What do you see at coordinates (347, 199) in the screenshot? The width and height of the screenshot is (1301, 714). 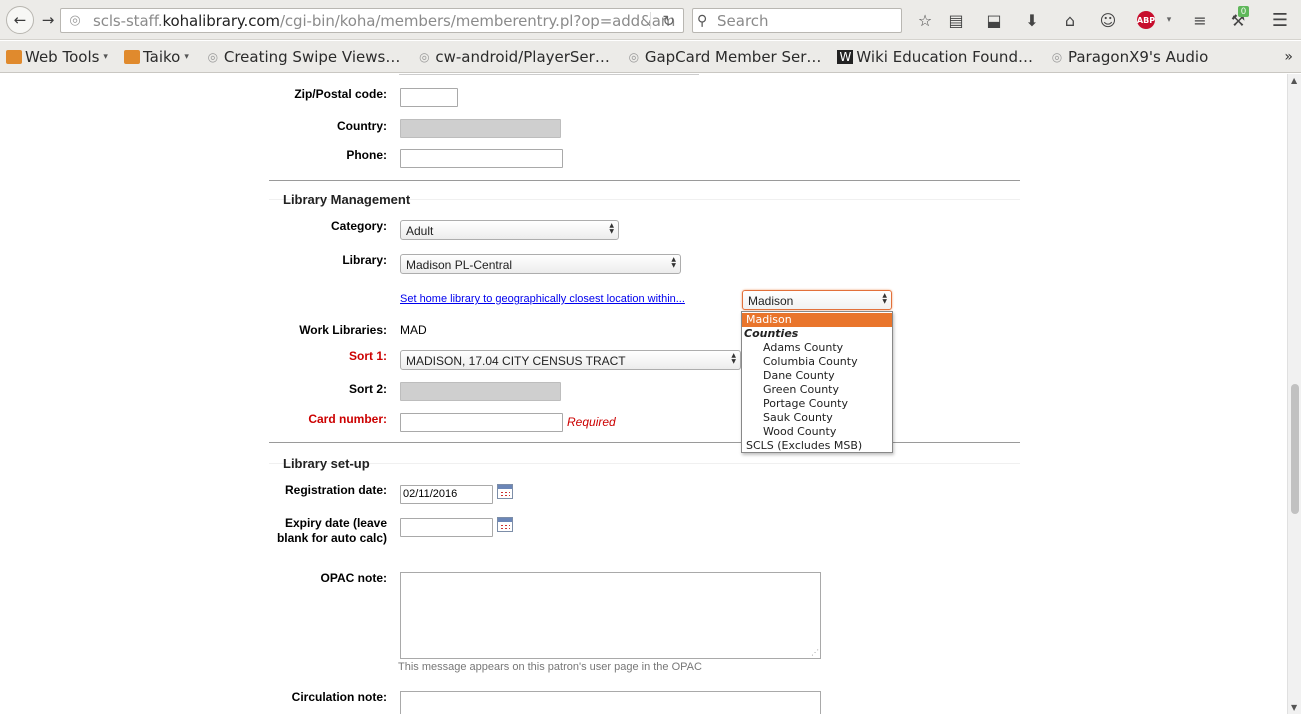 I see `library-management-legend: Library Management` at bounding box center [347, 199].